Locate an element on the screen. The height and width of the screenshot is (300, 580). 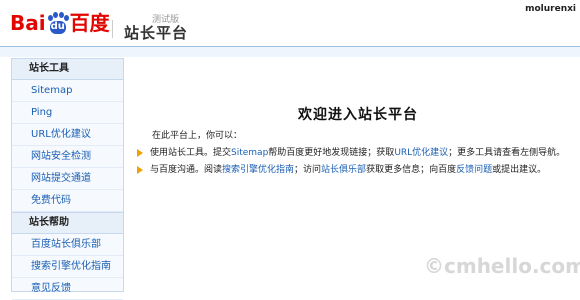
url-advice-link: URL优化建议 is located at coordinates (421, 153).